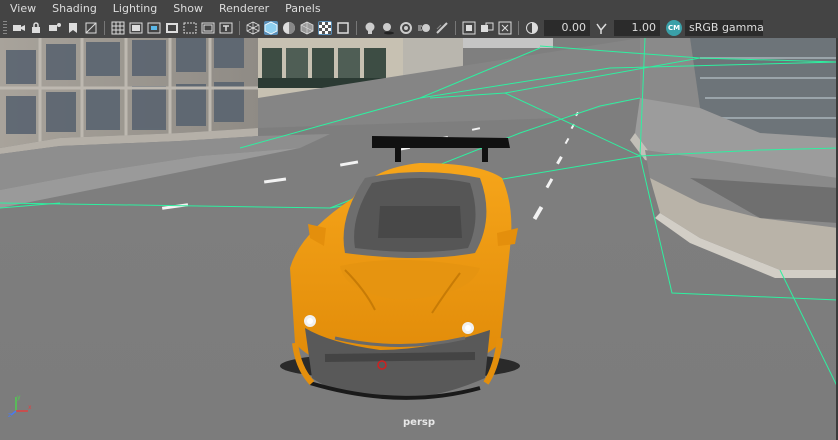 The height and width of the screenshot is (440, 838). Describe the element at coordinates (253, 28) in the screenshot. I see `wireframe-icon` at that location.